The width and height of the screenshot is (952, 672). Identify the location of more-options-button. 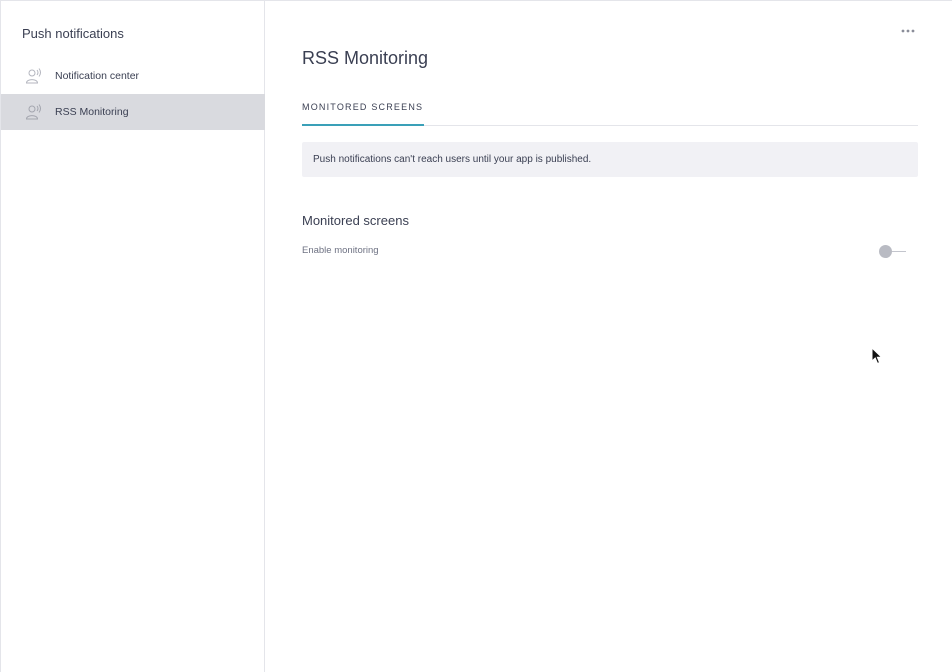
(908, 31).